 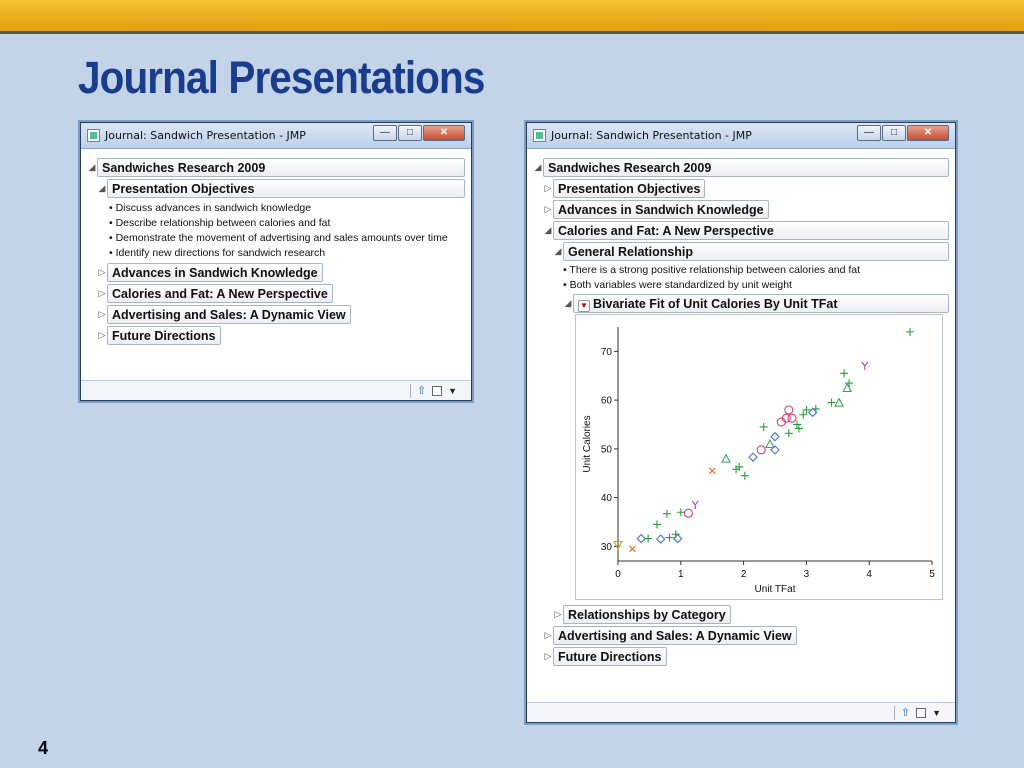 I want to click on x-tick-label: 4, so click(x=869, y=574).